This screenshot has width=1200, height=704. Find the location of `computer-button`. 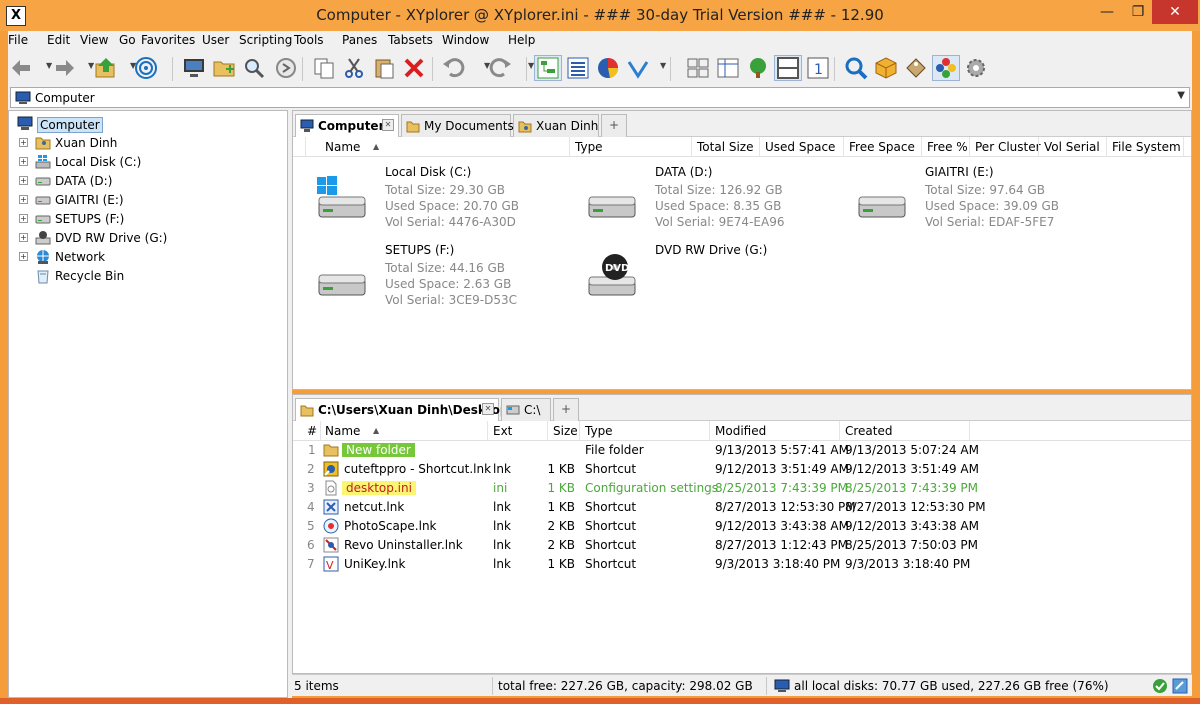

computer-button is located at coordinates (194, 68).